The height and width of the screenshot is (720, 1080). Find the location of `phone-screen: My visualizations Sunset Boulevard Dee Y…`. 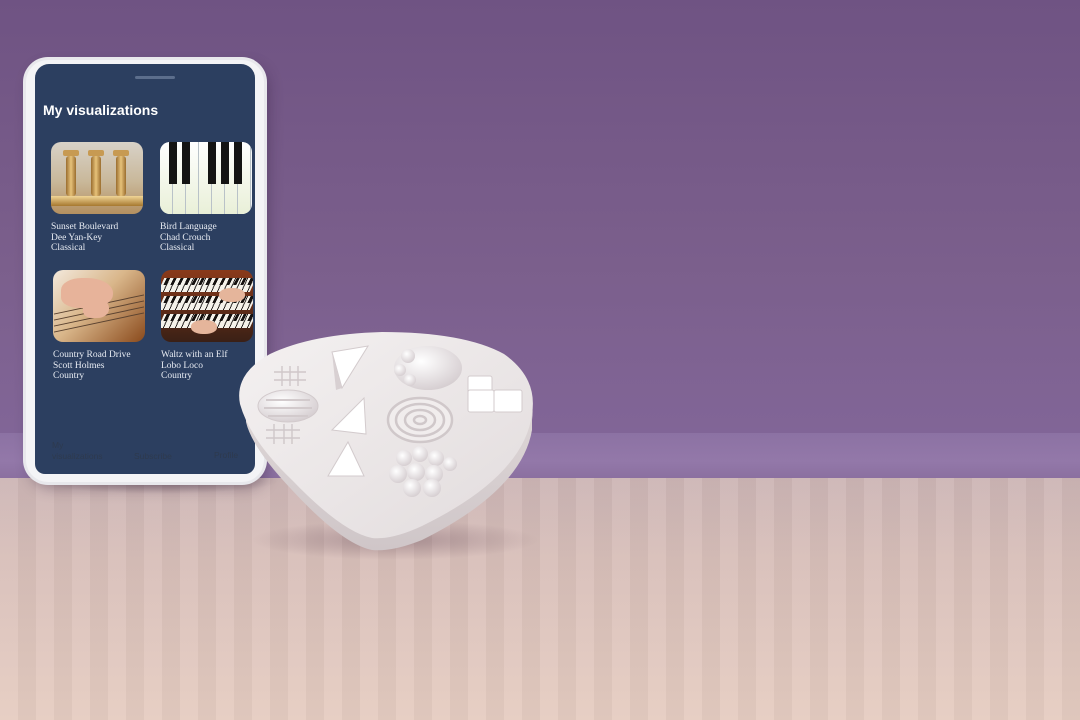

phone-screen: My visualizations Sunset Boulevard Dee Y… is located at coordinates (145, 269).